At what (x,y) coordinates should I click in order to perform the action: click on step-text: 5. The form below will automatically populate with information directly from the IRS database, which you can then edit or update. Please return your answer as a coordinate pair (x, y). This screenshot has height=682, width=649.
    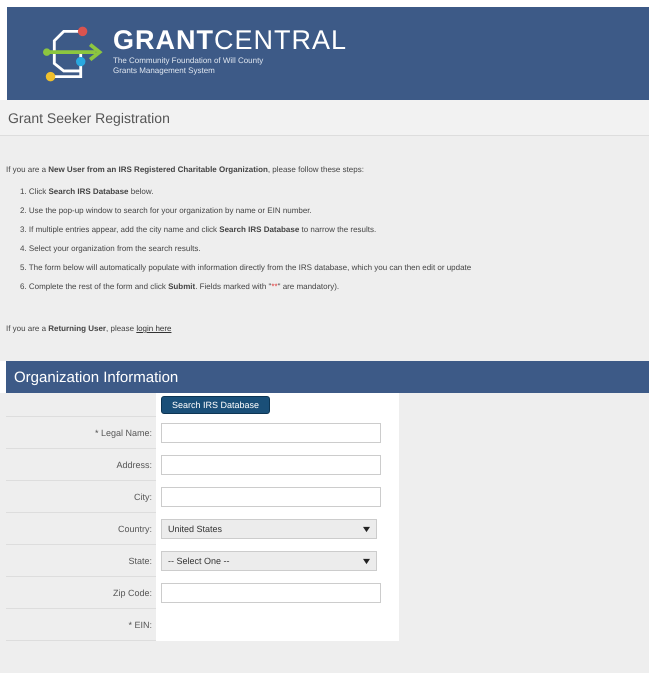
    Looking at the image, I should click on (246, 268).